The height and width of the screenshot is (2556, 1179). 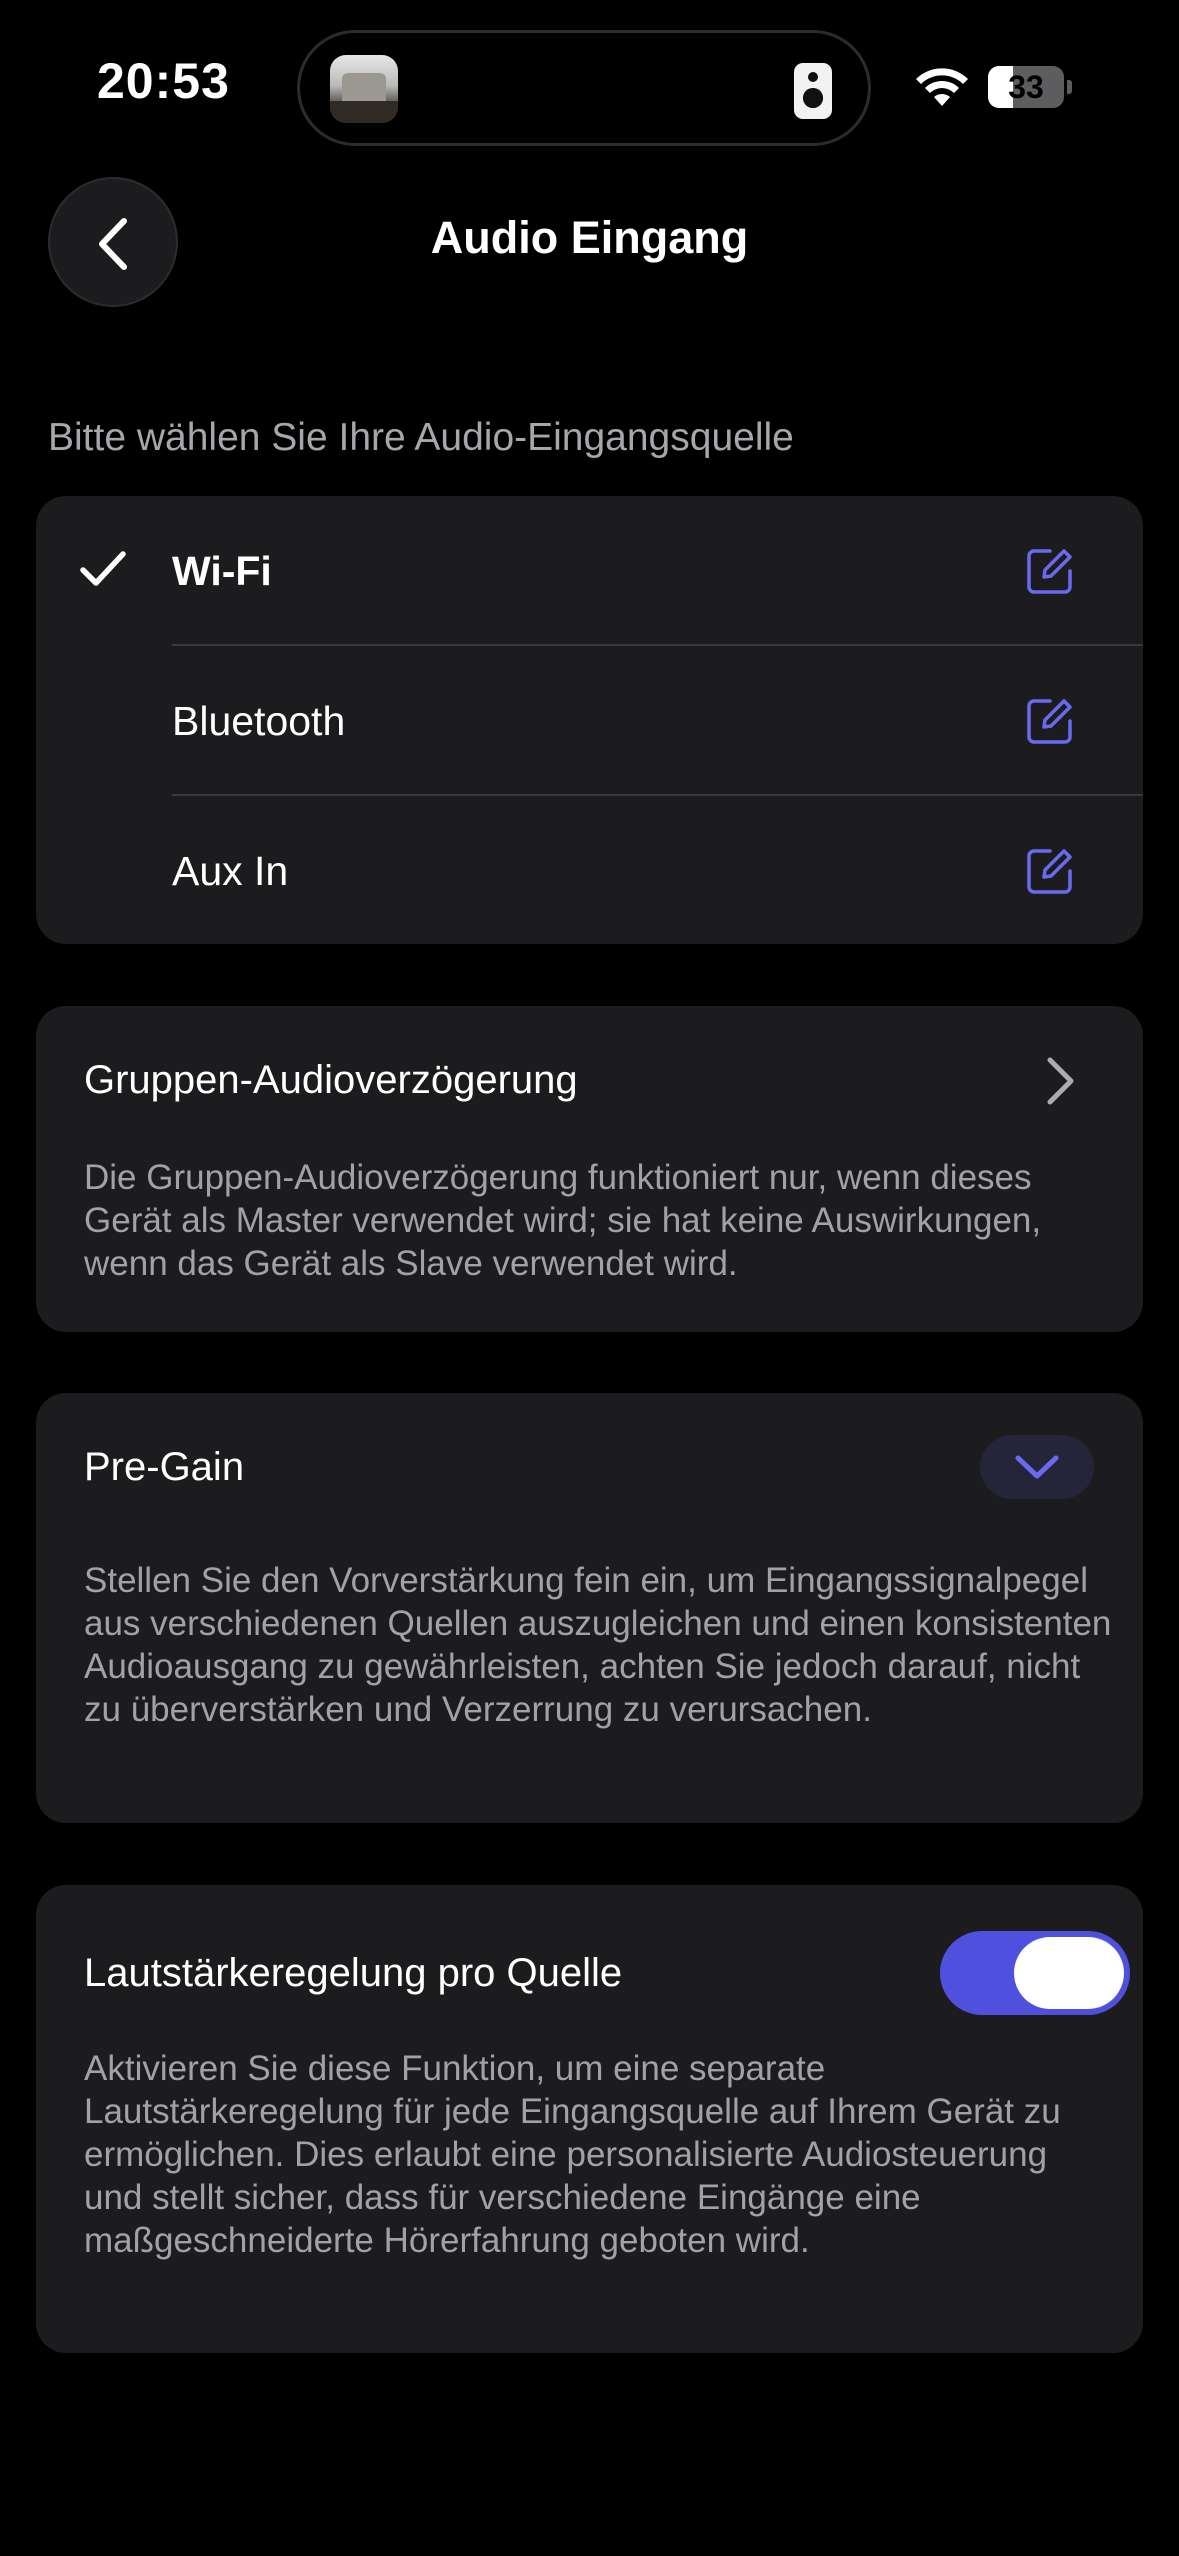 What do you see at coordinates (163, 81) in the screenshot?
I see `status-time: 20:53` at bounding box center [163, 81].